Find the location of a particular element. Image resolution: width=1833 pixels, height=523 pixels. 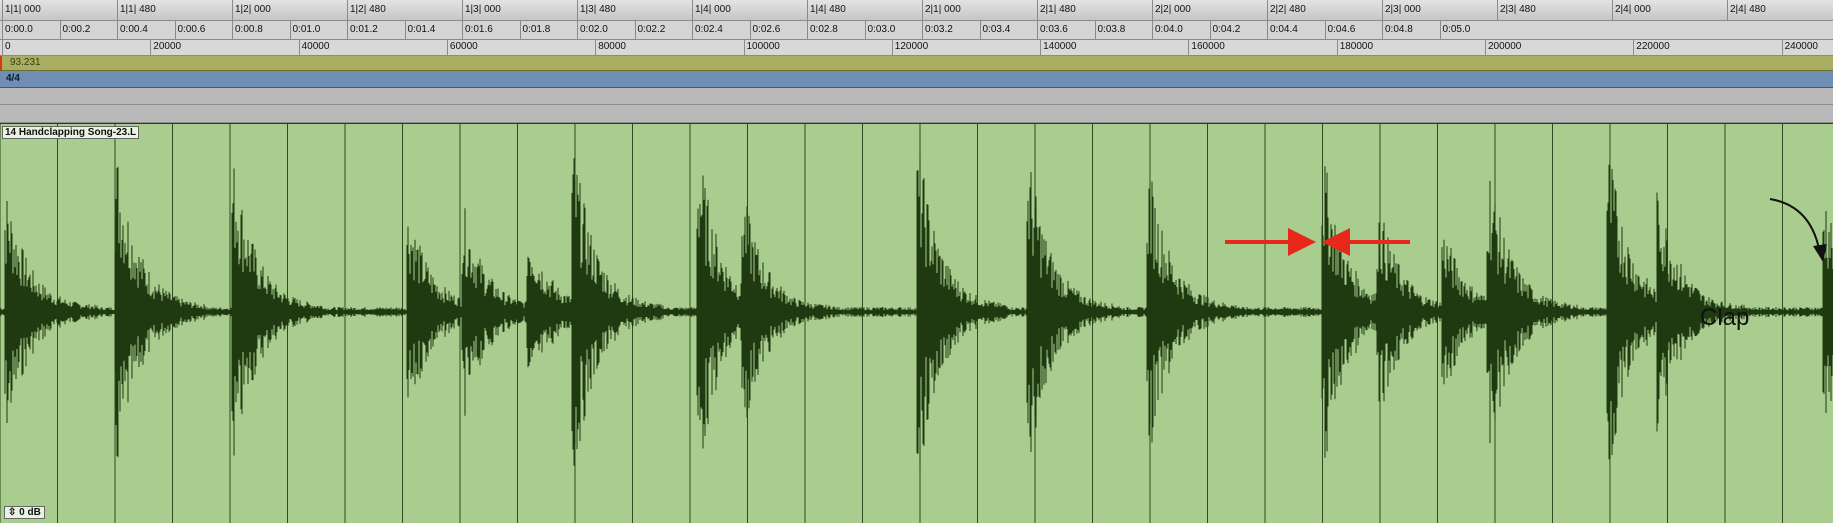

samples-label: 20000 is located at coordinates (167, 46).